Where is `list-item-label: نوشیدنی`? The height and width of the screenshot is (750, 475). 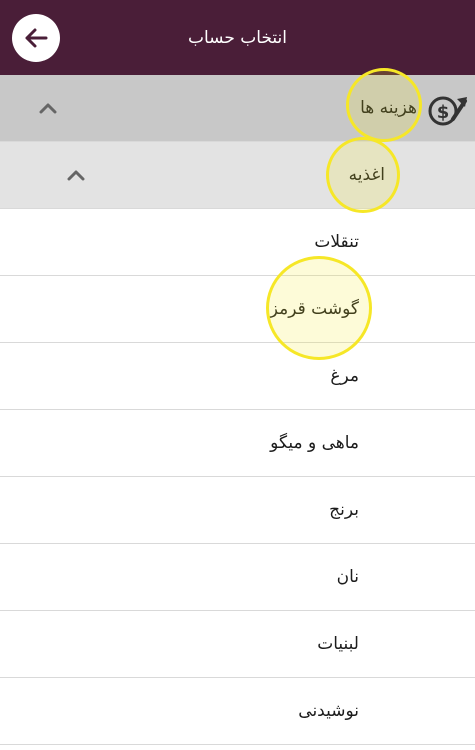
list-item-label: نوشیدنی is located at coordinates (328, 711).